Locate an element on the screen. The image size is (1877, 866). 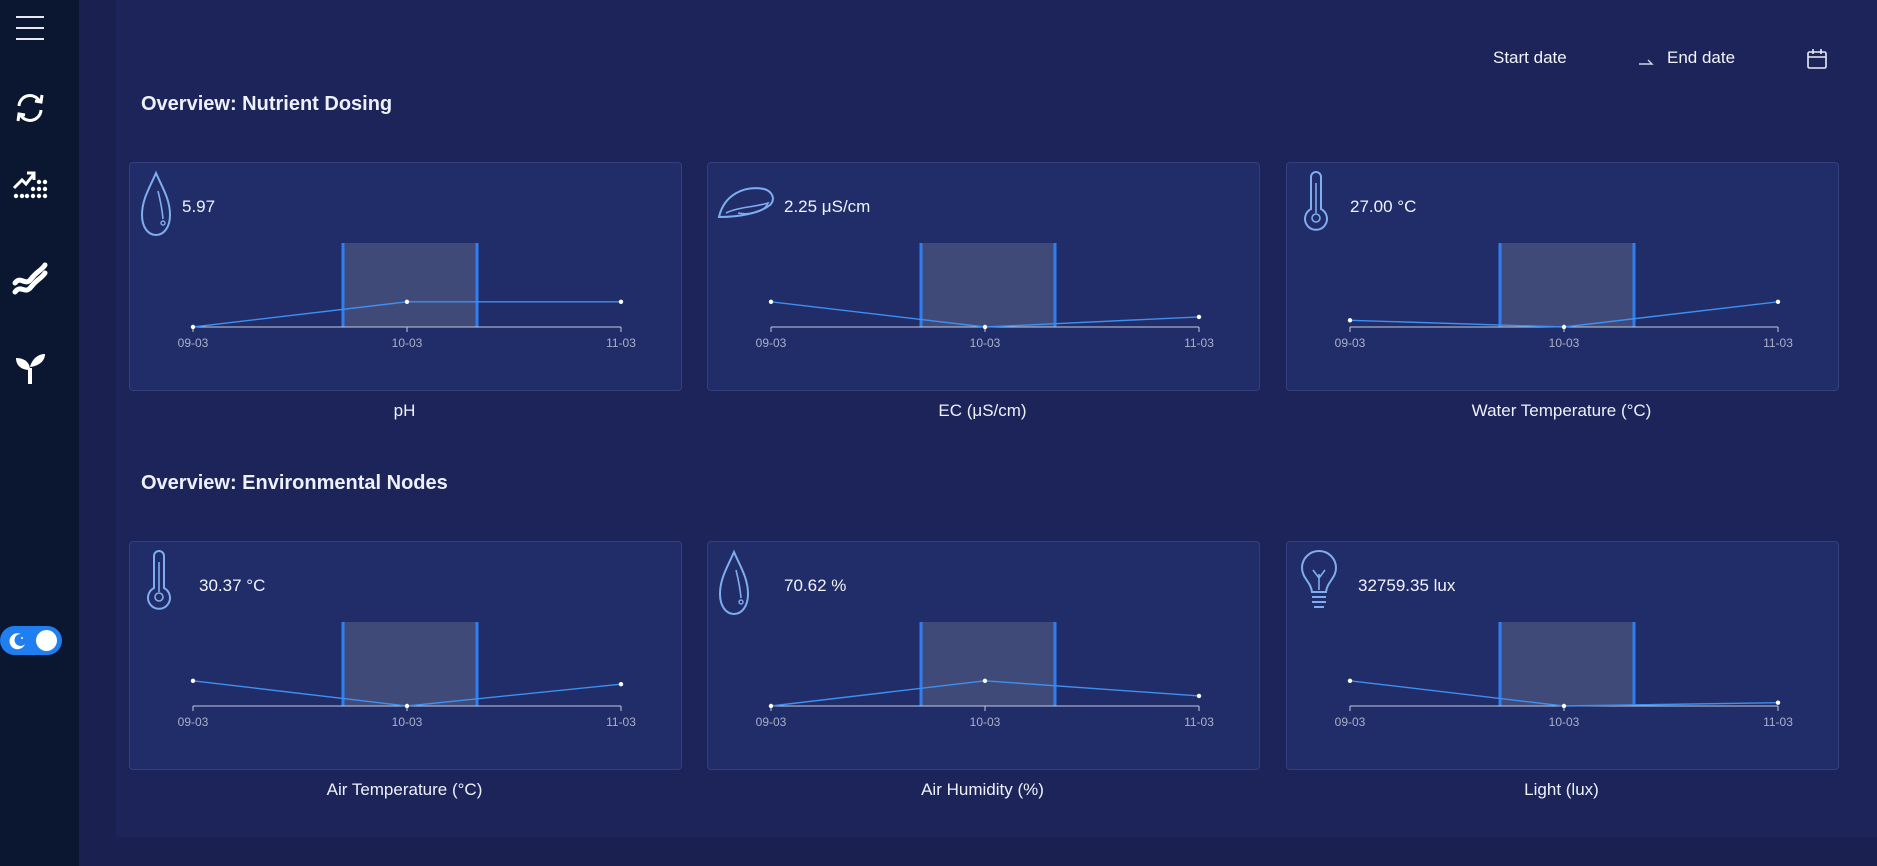
section-title-nutrient-dosing: Overview: Nutrient Dosing is located at coordinates (267, 104).